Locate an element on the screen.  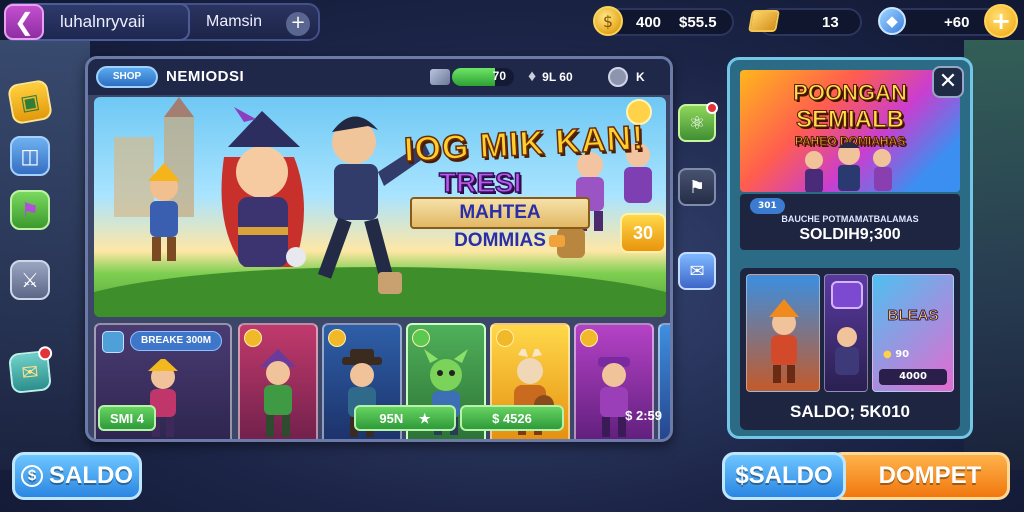
dollar-icon: $ is located at coordinates (32, 476).